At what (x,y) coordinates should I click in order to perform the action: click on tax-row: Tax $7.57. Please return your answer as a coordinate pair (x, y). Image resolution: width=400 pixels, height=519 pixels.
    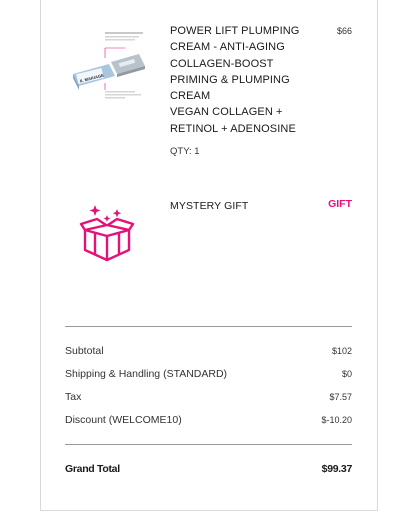
    Looking at the image, I should click on (208, 399).